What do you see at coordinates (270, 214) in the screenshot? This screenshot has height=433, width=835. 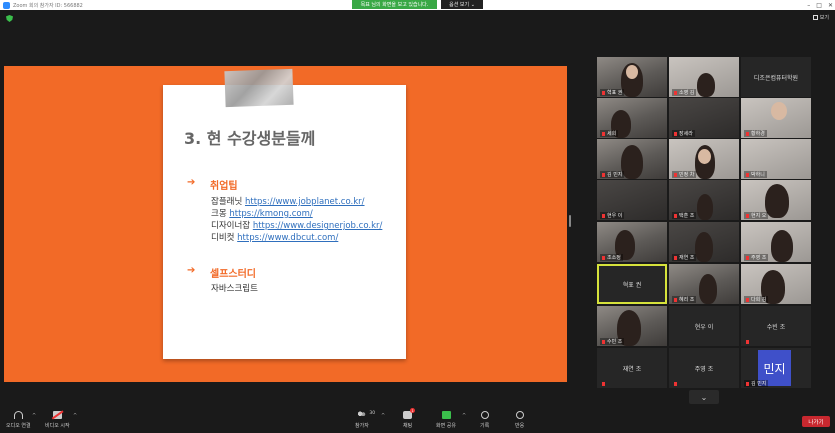 I see `kmong-link: https://kmong.com/` at bounding box center [270, 214].